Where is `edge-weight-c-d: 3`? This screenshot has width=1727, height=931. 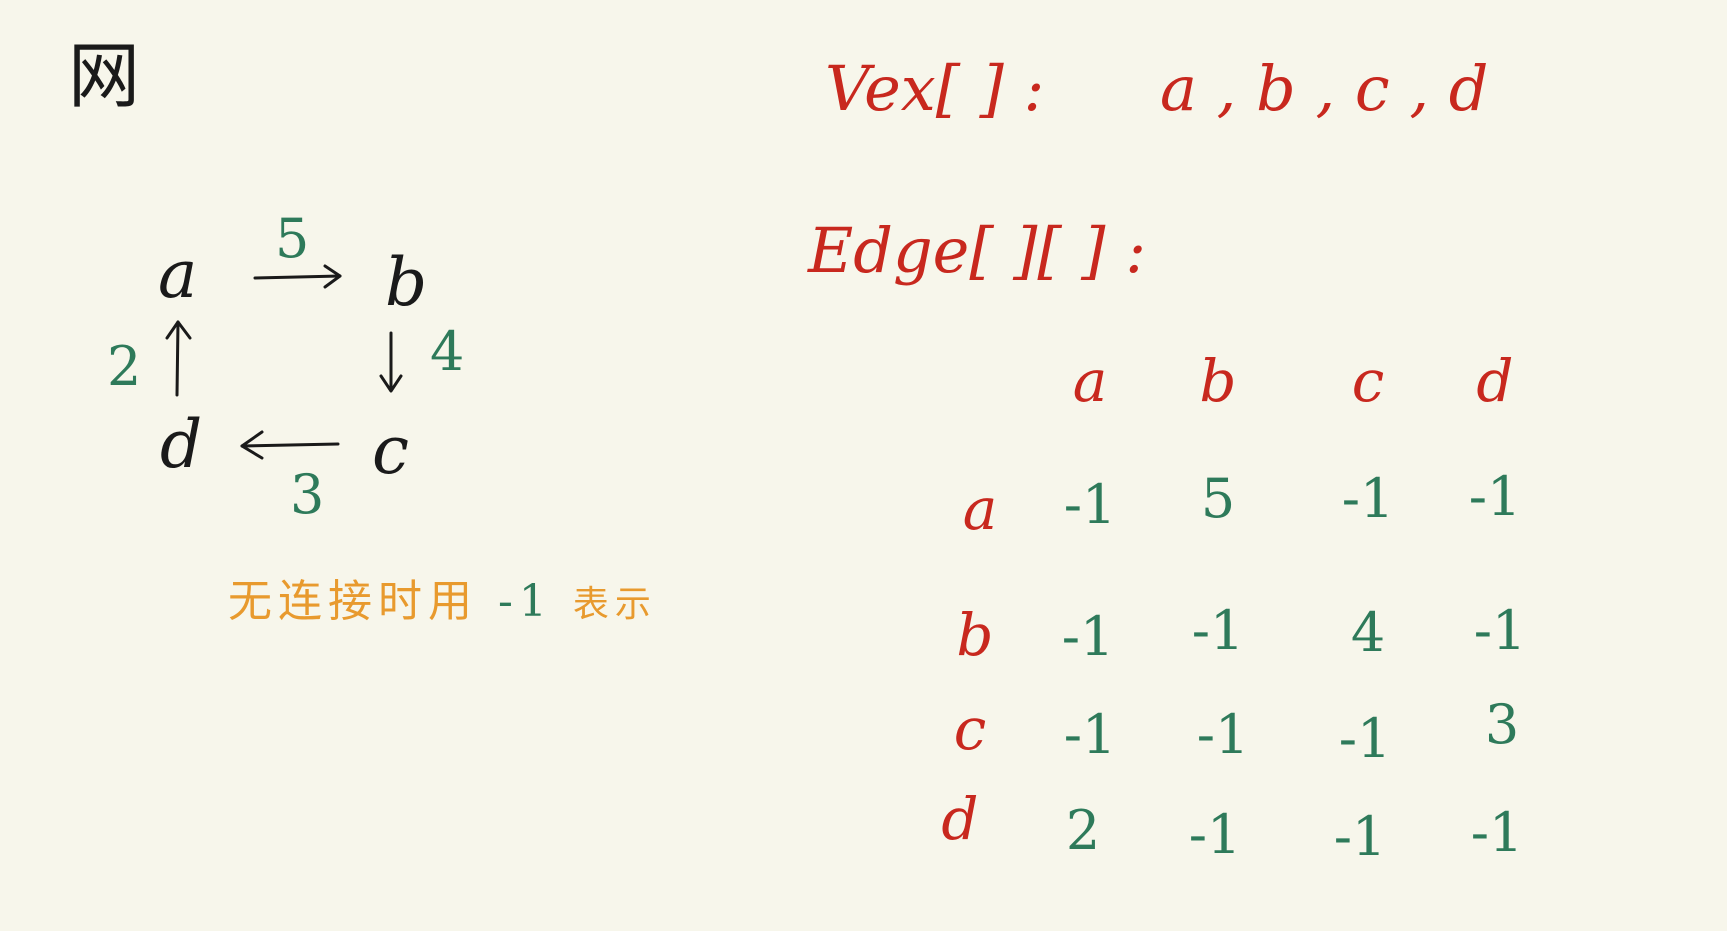
edge-weight-c-d: 3 is located at coordinates (307, 494).